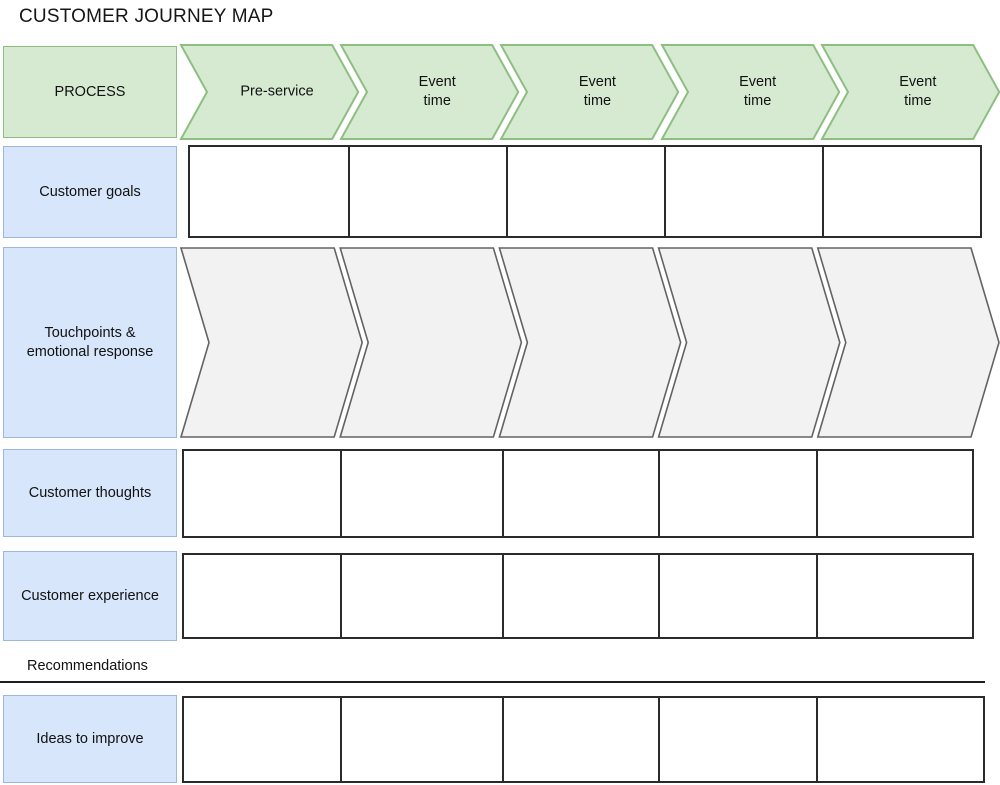 This screenshot has height=785, width=1000. I want to click on row-label-text: Customer experience, so click(90, 595).